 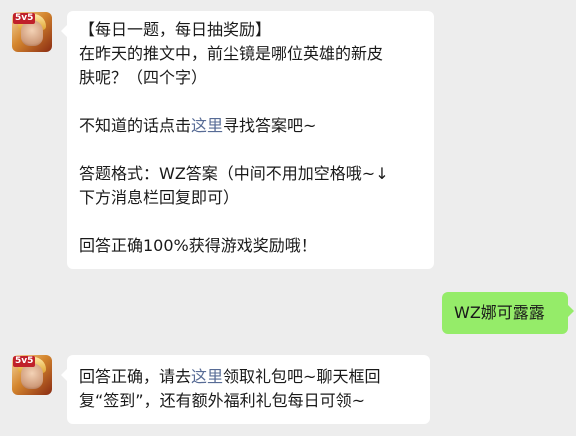 What do you see at coordinates (222, 400) in the screenshot?
I see `msg3-line-1: 复“签到”，还有额外福利礼包每日可领~` at bounding box center [222, 400].